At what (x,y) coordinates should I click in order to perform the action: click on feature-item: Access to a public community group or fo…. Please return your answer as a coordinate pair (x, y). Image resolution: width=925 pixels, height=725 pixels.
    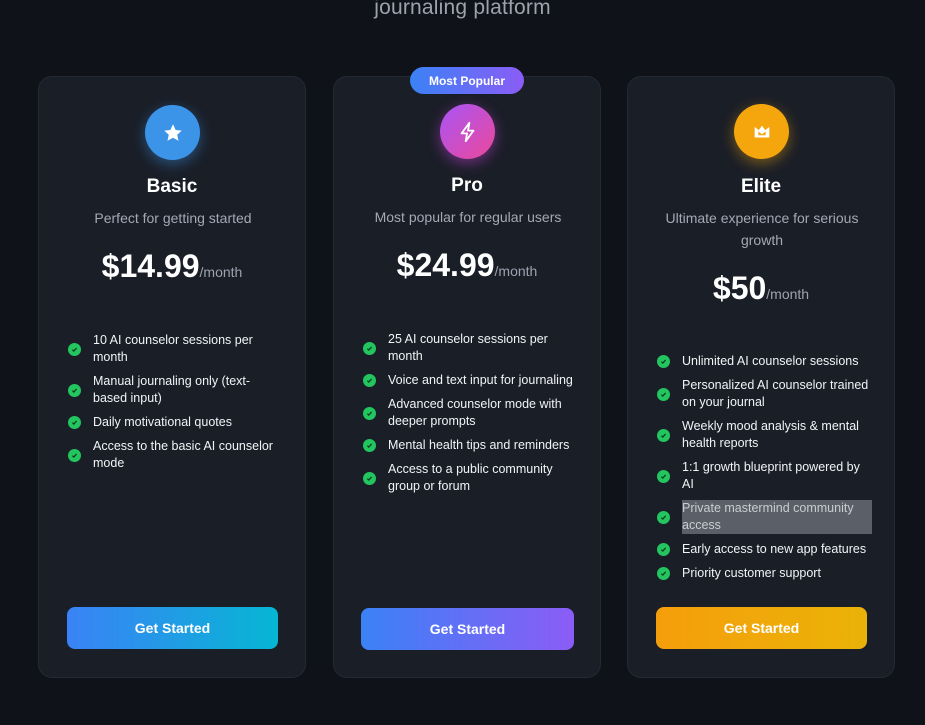
    Looking at the image, I should click on (470, 478).